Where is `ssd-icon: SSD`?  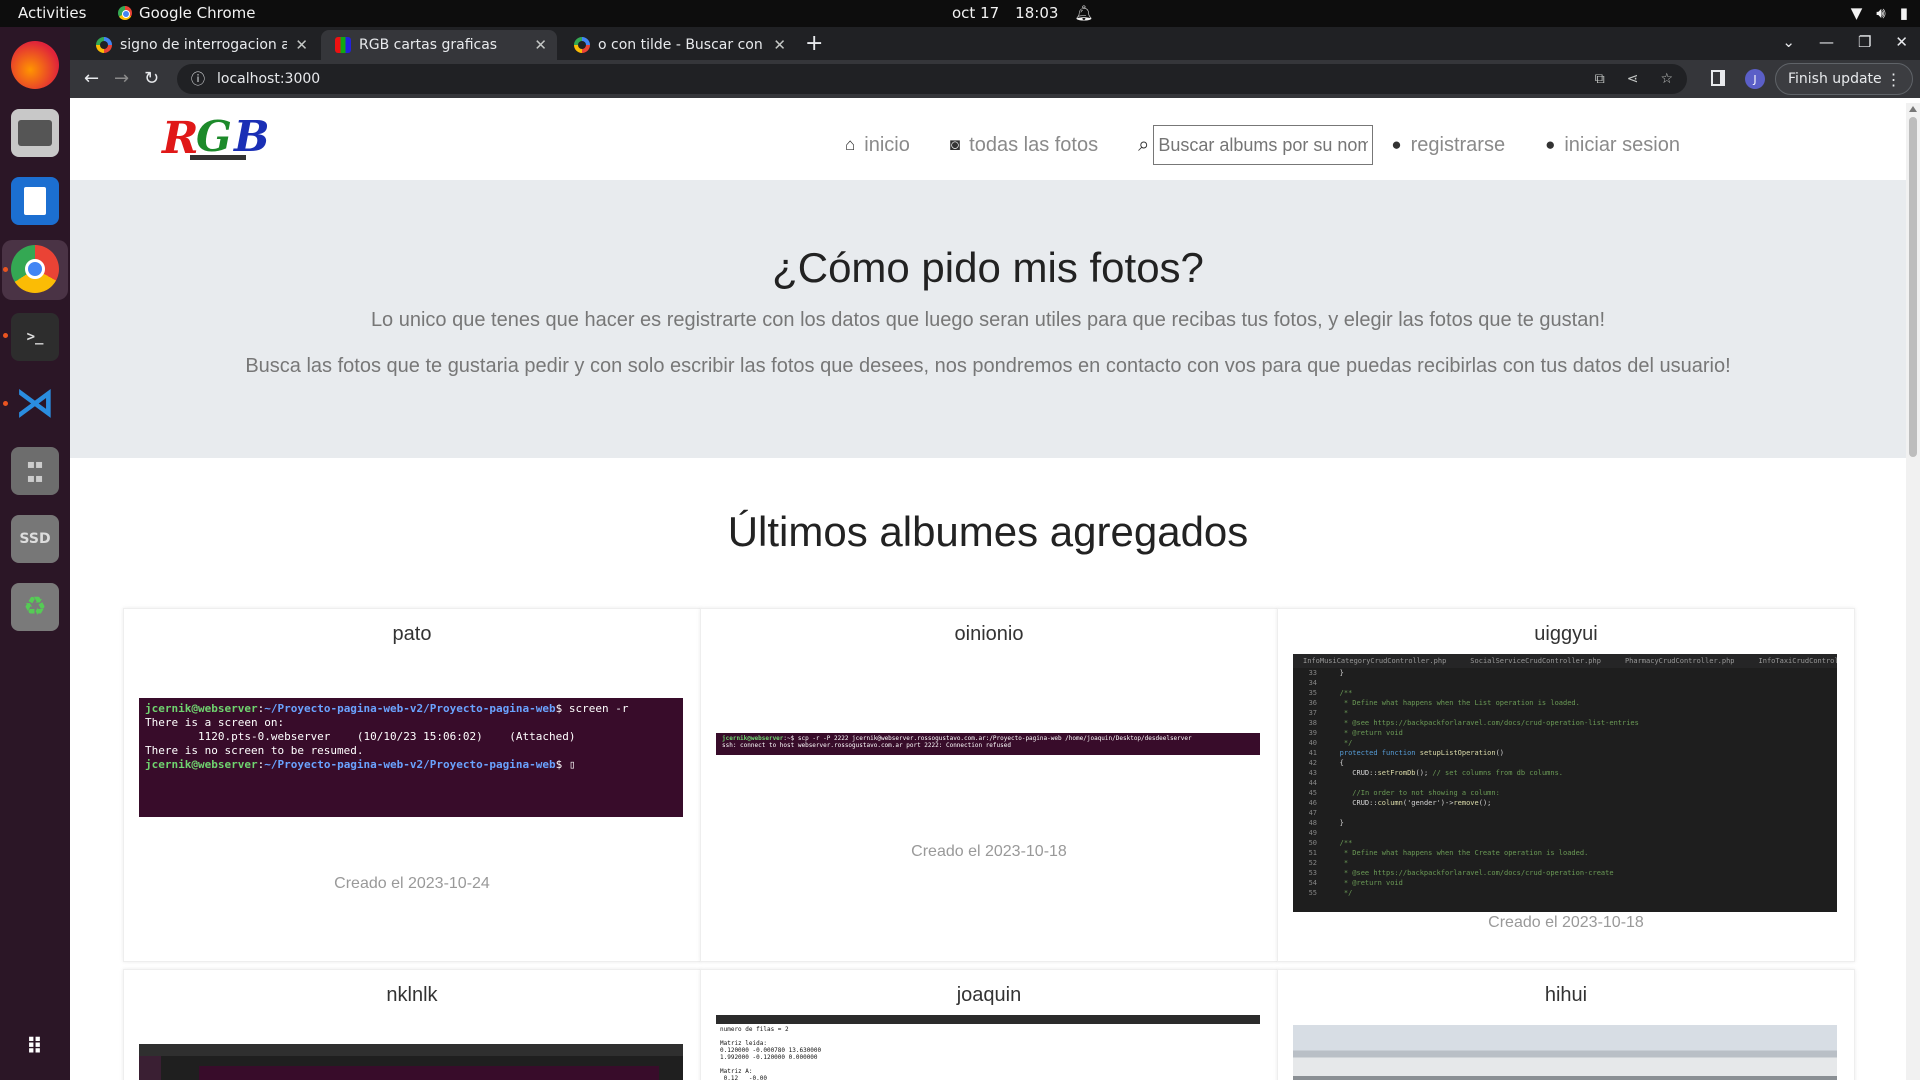
ssd-icon: SSD is located at coordinates (35, 539).